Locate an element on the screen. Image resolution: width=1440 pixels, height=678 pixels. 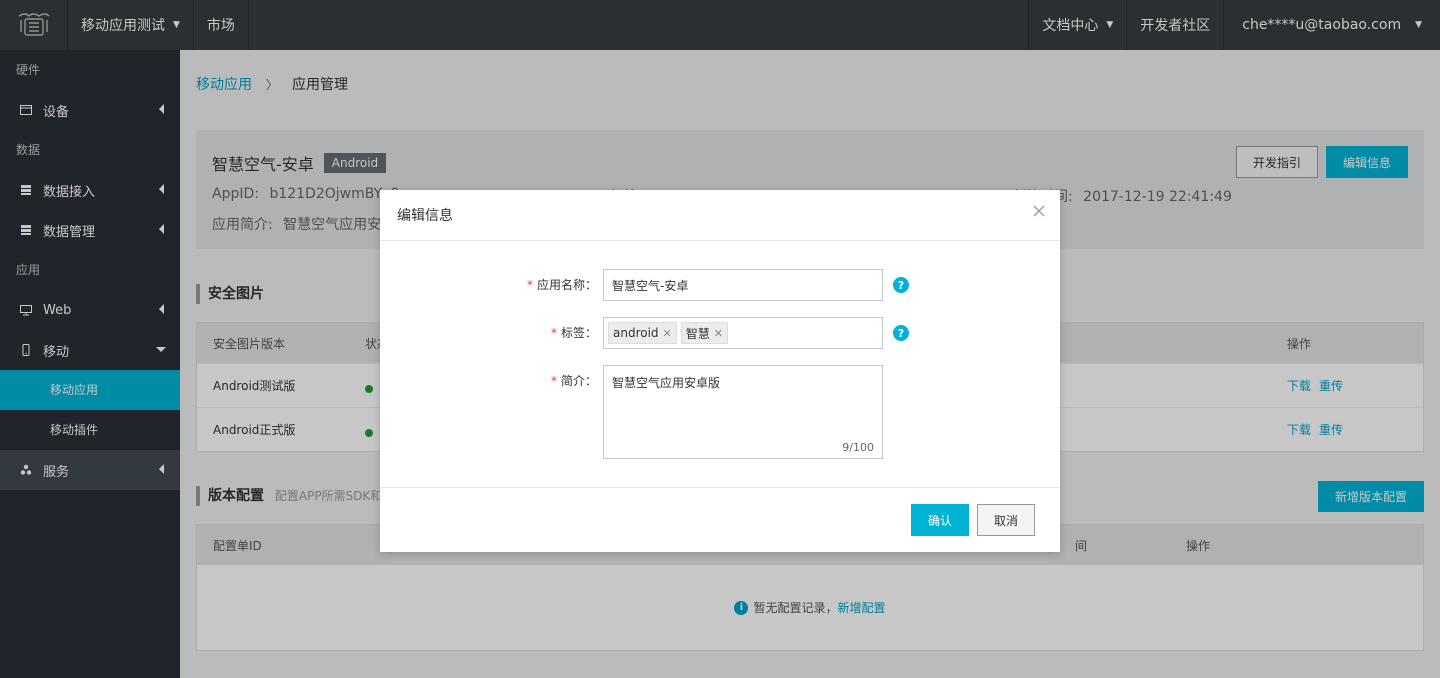
app-name-input: 智慧空气-安卓 is located at coordinates (743, 285).